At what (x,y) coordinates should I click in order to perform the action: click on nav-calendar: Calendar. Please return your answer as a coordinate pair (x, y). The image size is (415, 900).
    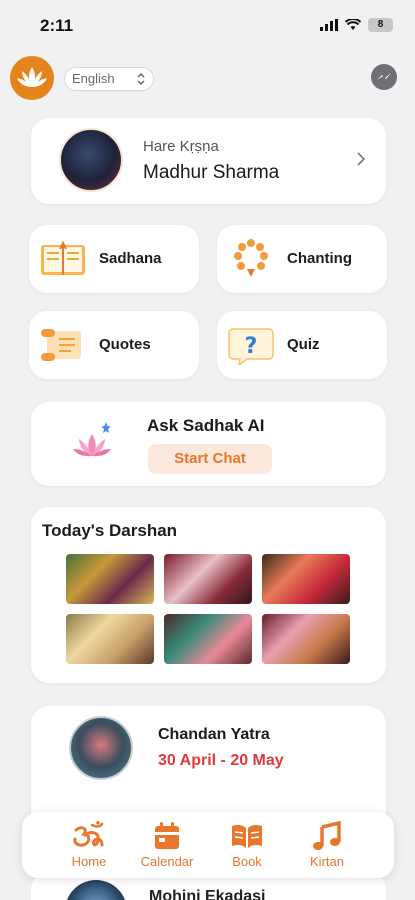
    Looking at the image, I should click on (167, 844).